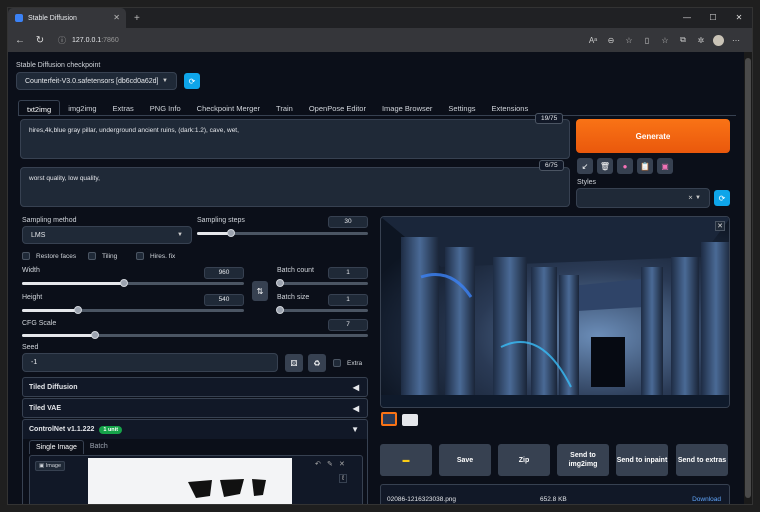  What do you see at coordinates (19, 18) in the screenshot?
I see `favicon-icon` at bounding box center [19, 18].